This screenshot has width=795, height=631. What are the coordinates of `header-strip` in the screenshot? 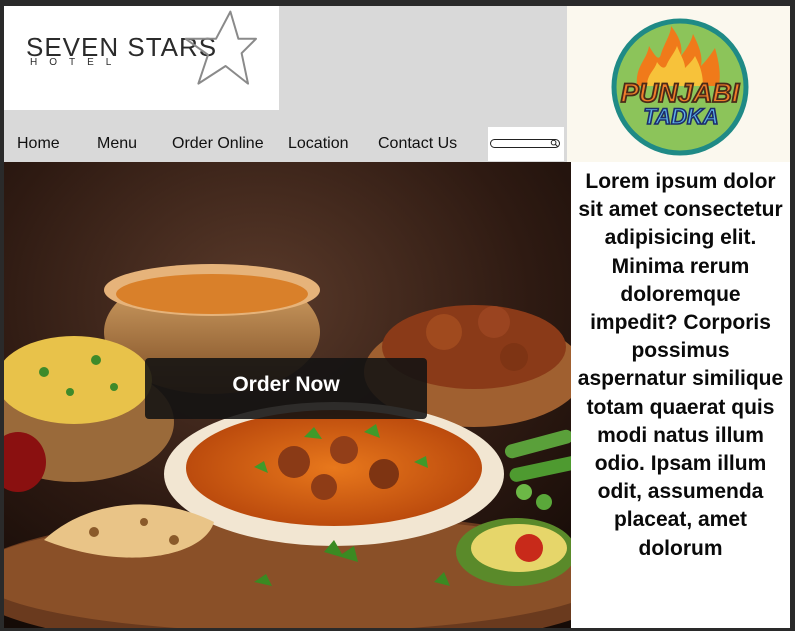 It's located at (423, 58).